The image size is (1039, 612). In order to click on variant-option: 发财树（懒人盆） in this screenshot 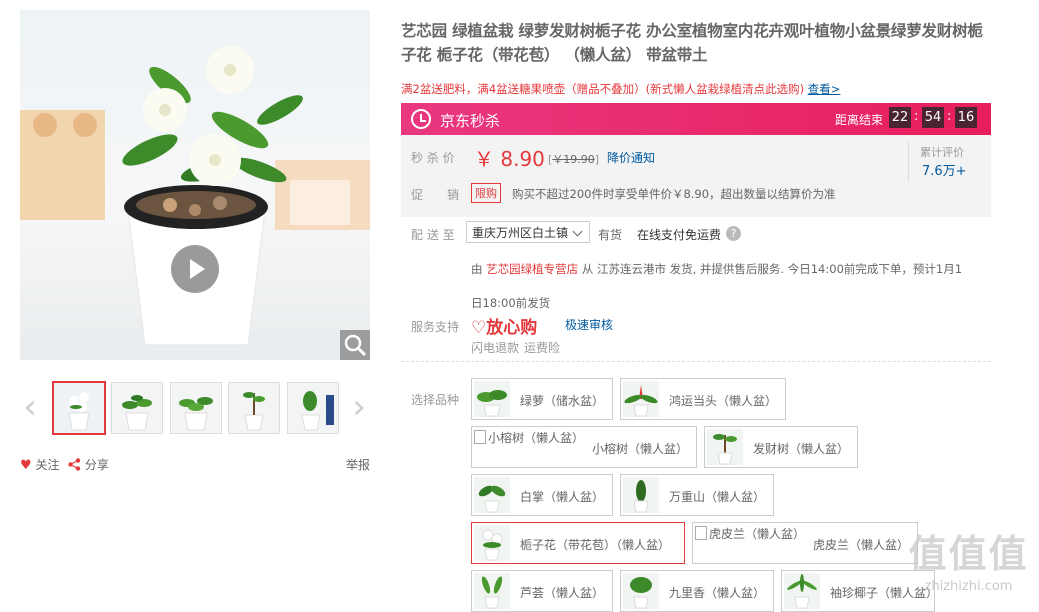, I will do `click(781, 447)`.